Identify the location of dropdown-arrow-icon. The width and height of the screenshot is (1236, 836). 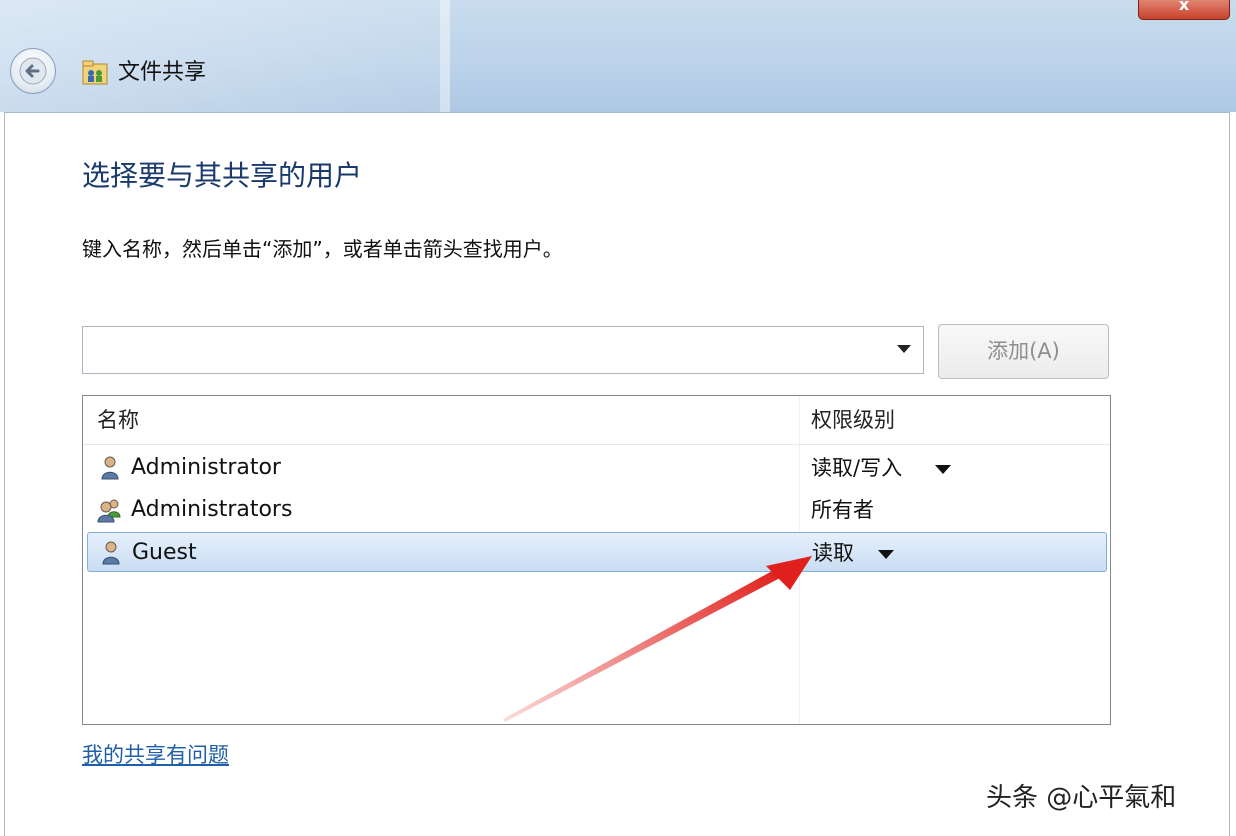
(904, 349).